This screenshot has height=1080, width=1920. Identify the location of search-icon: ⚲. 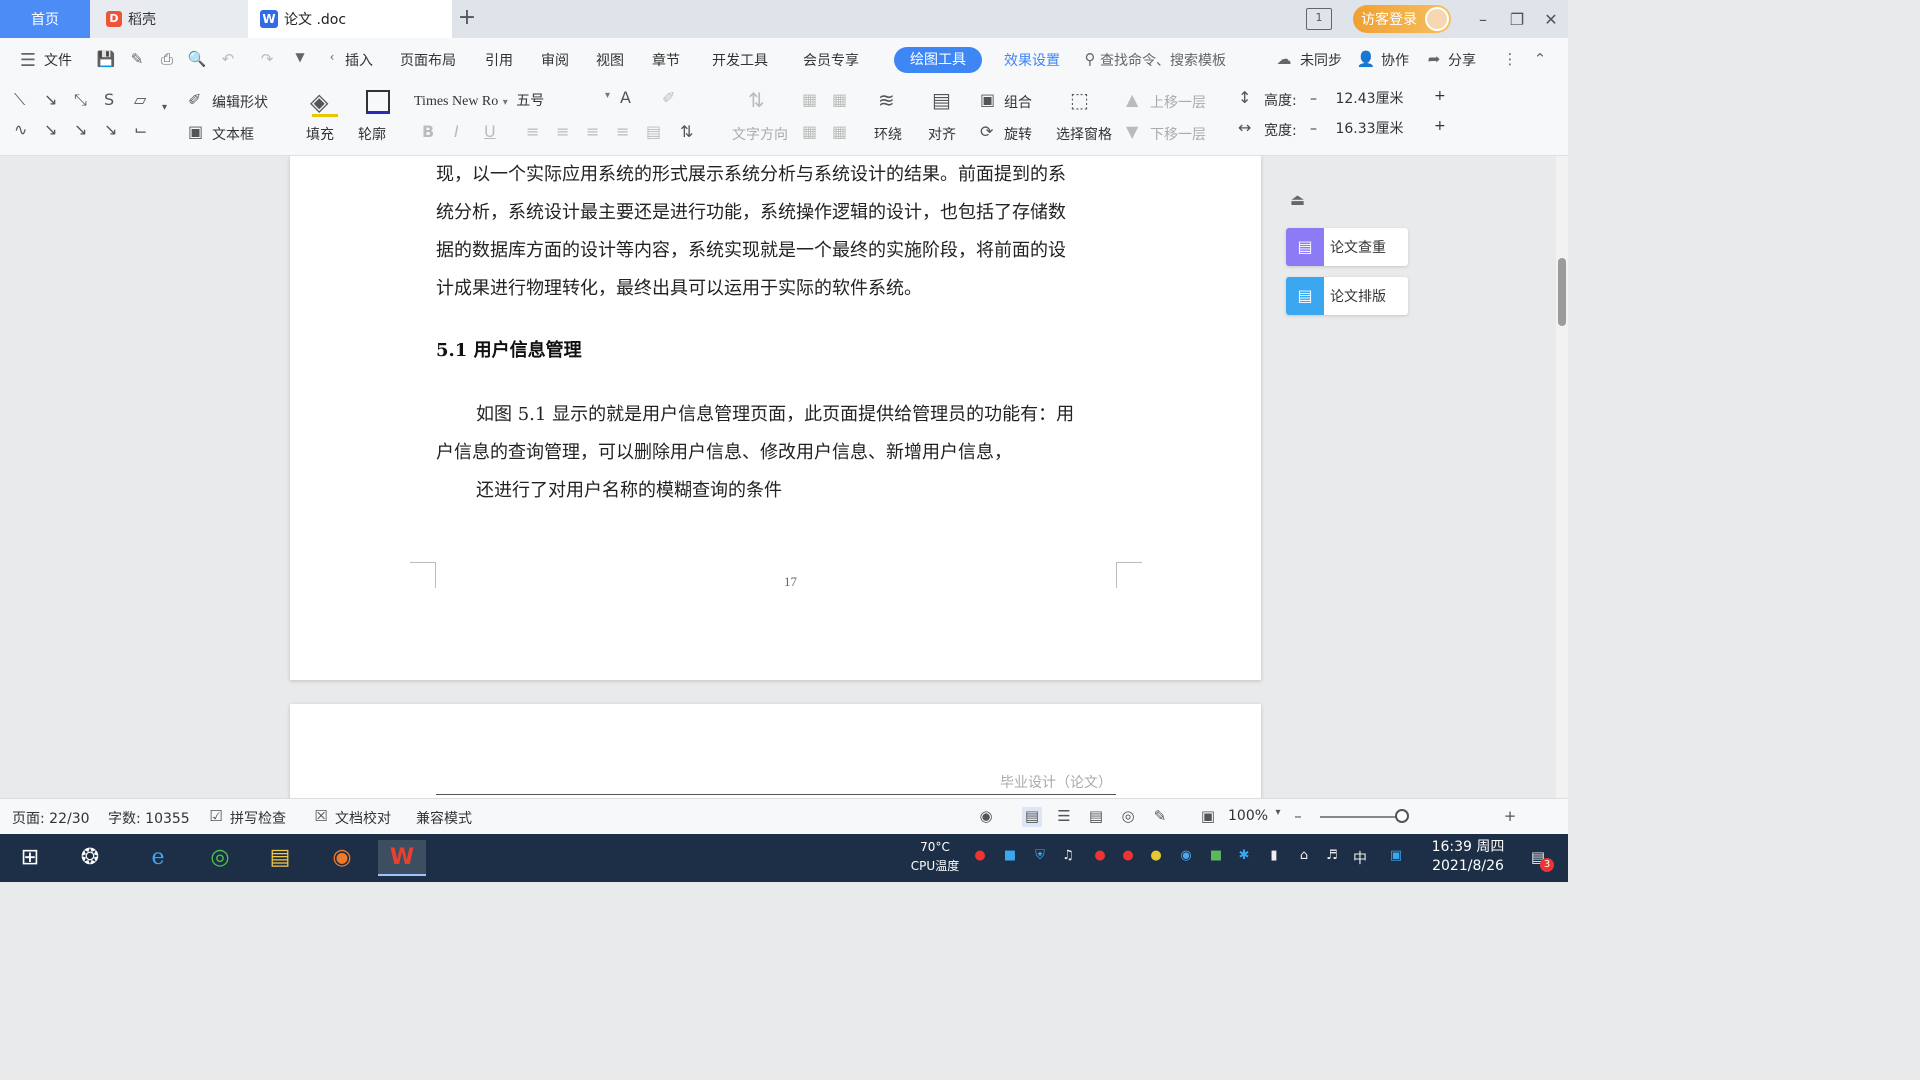
(1090, 60).